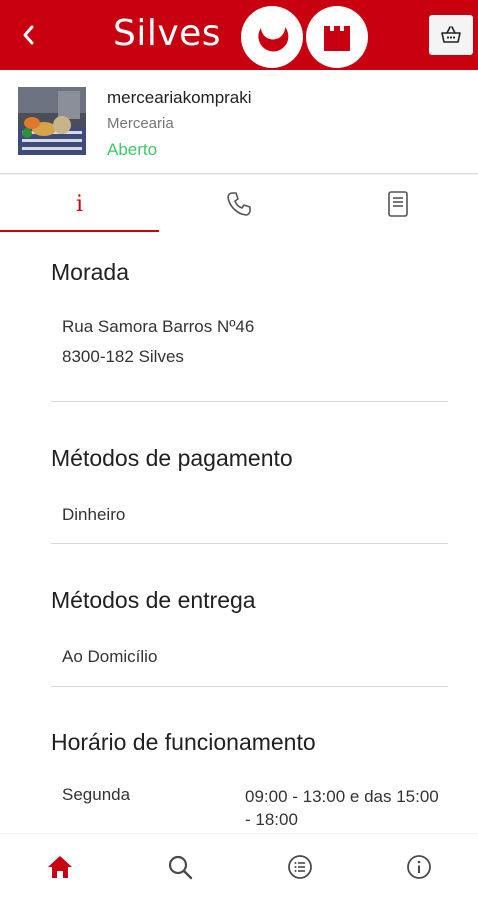 This screenshot has height=900, width=478. I want to click on nav-about, so click(418, 867).